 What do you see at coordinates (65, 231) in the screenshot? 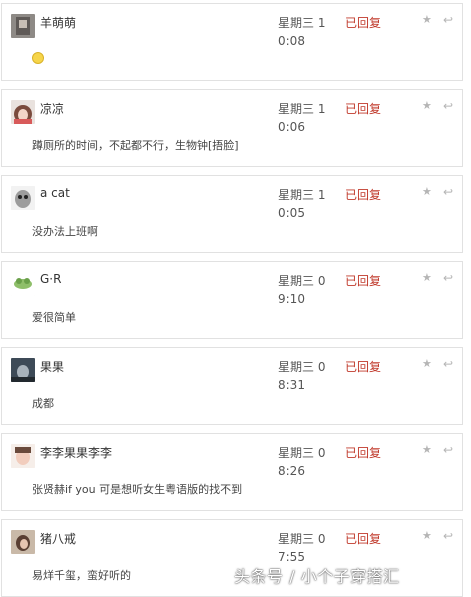
I see `message-text: 没办法上班啊` at bounding box center [65, 231].